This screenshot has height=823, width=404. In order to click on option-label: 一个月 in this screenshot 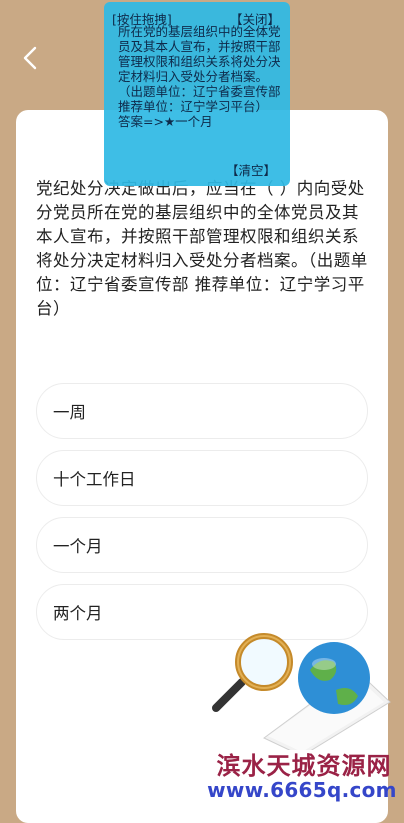, I will do `click(78, 546)`.